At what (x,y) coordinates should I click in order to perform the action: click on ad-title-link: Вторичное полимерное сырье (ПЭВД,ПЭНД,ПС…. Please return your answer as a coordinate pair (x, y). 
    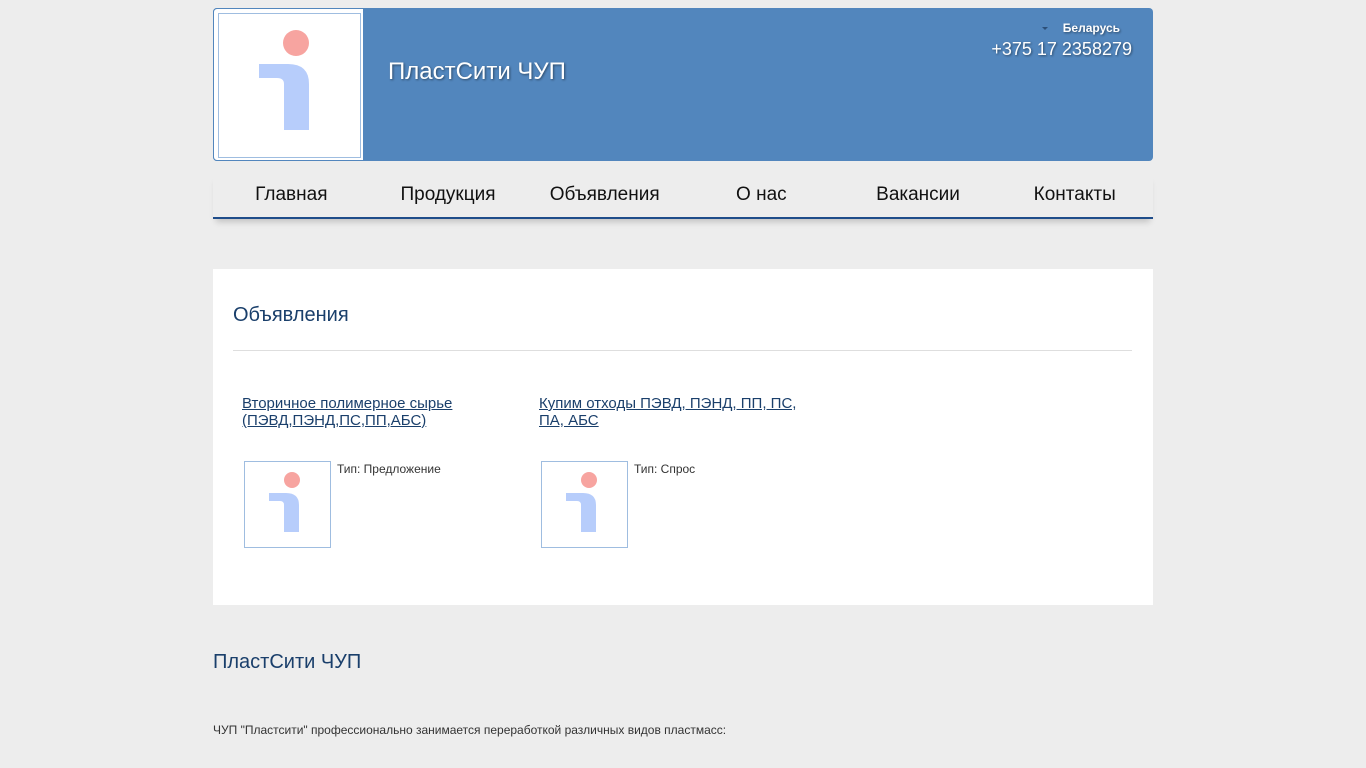
    Looking at the image, I should click on (377, 412).